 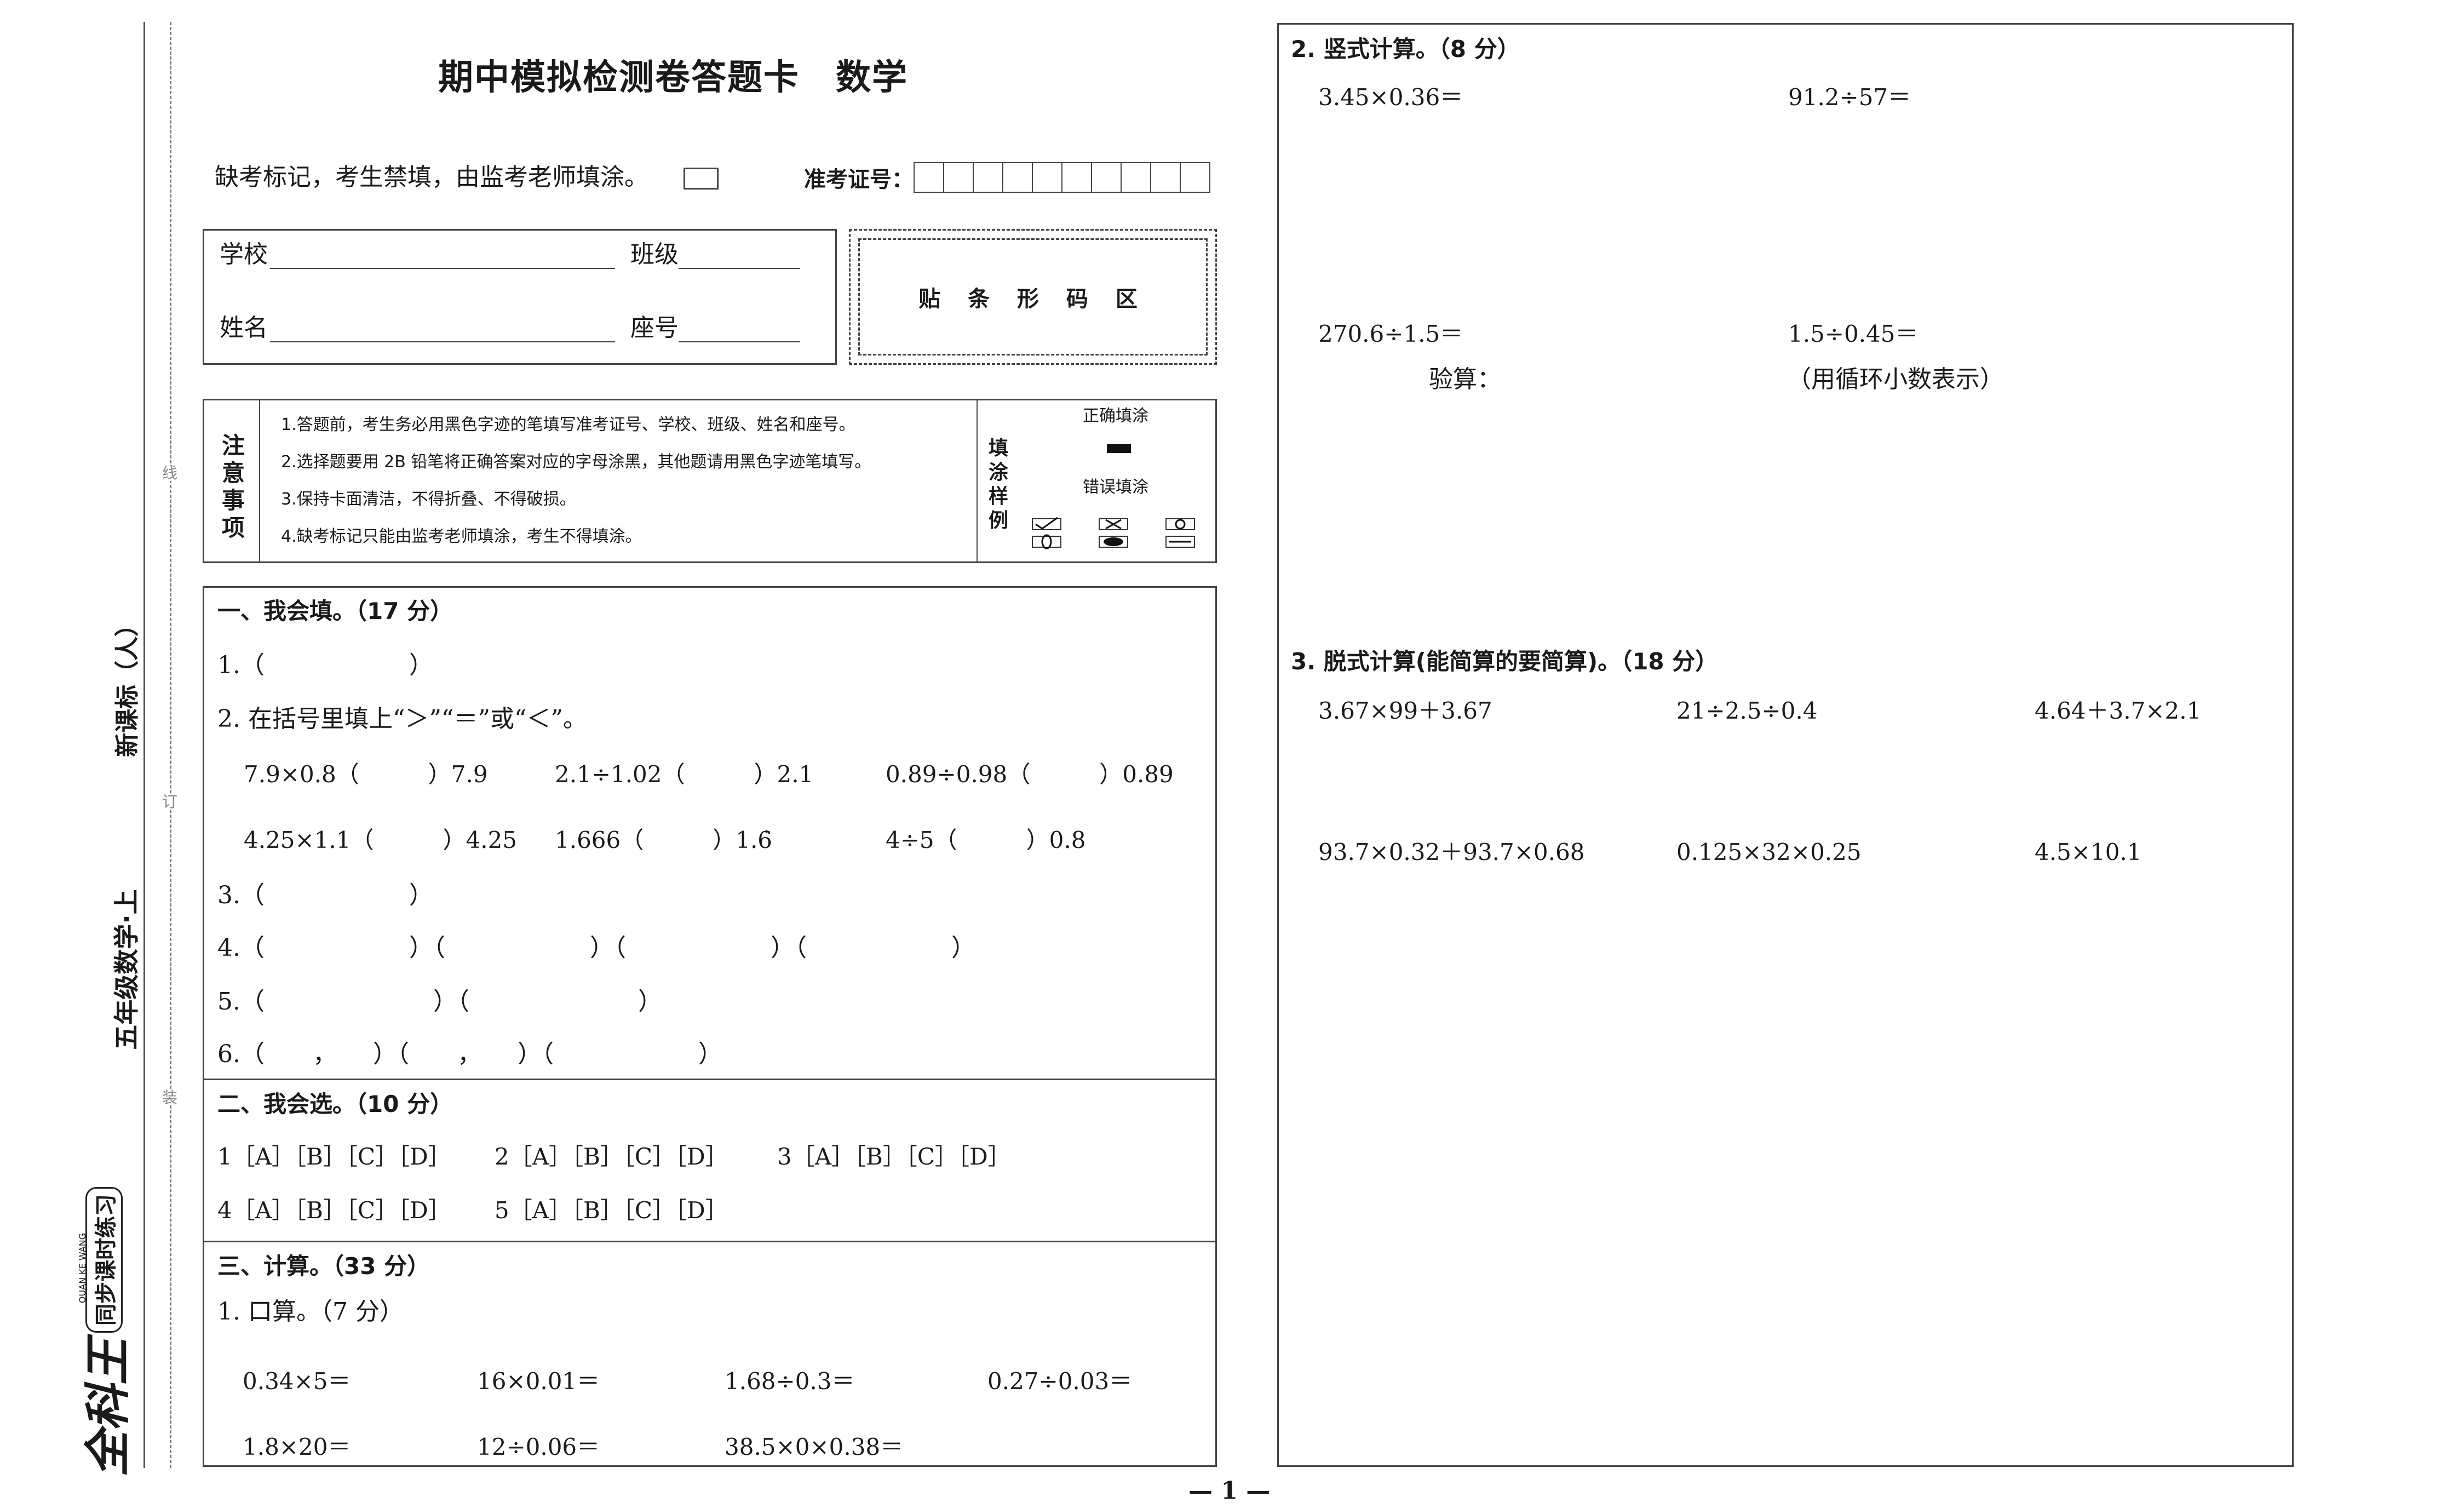 I want to click on correct-fill-label: 正确填涂, so click(x=1115, y=416).